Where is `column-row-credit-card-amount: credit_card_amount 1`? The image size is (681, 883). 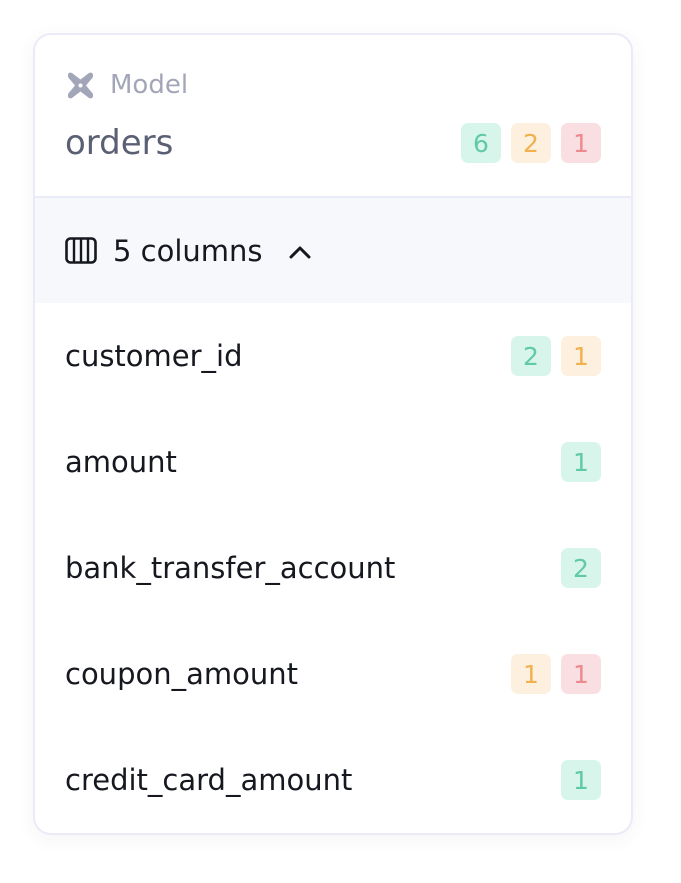
column-row-credit-card-amount: credit_card_amount 1 is located at coordinates (333, 780).